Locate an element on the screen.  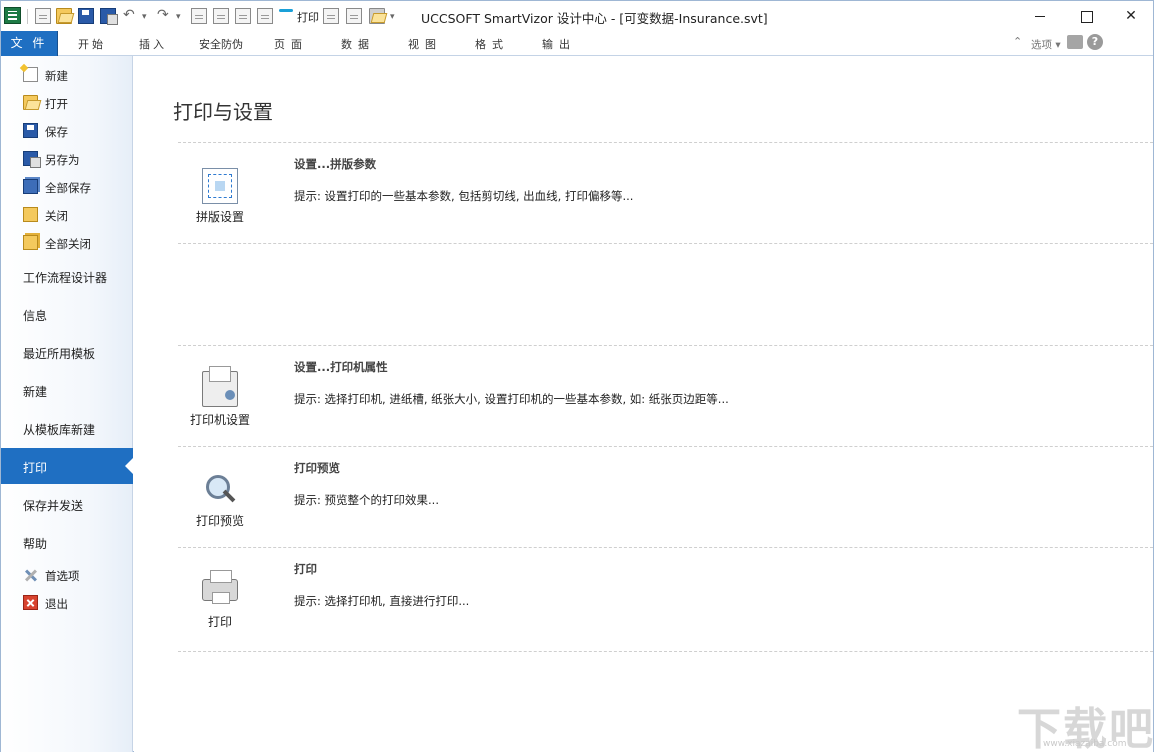
qa-new-icon is located at coordinates (43, 16).